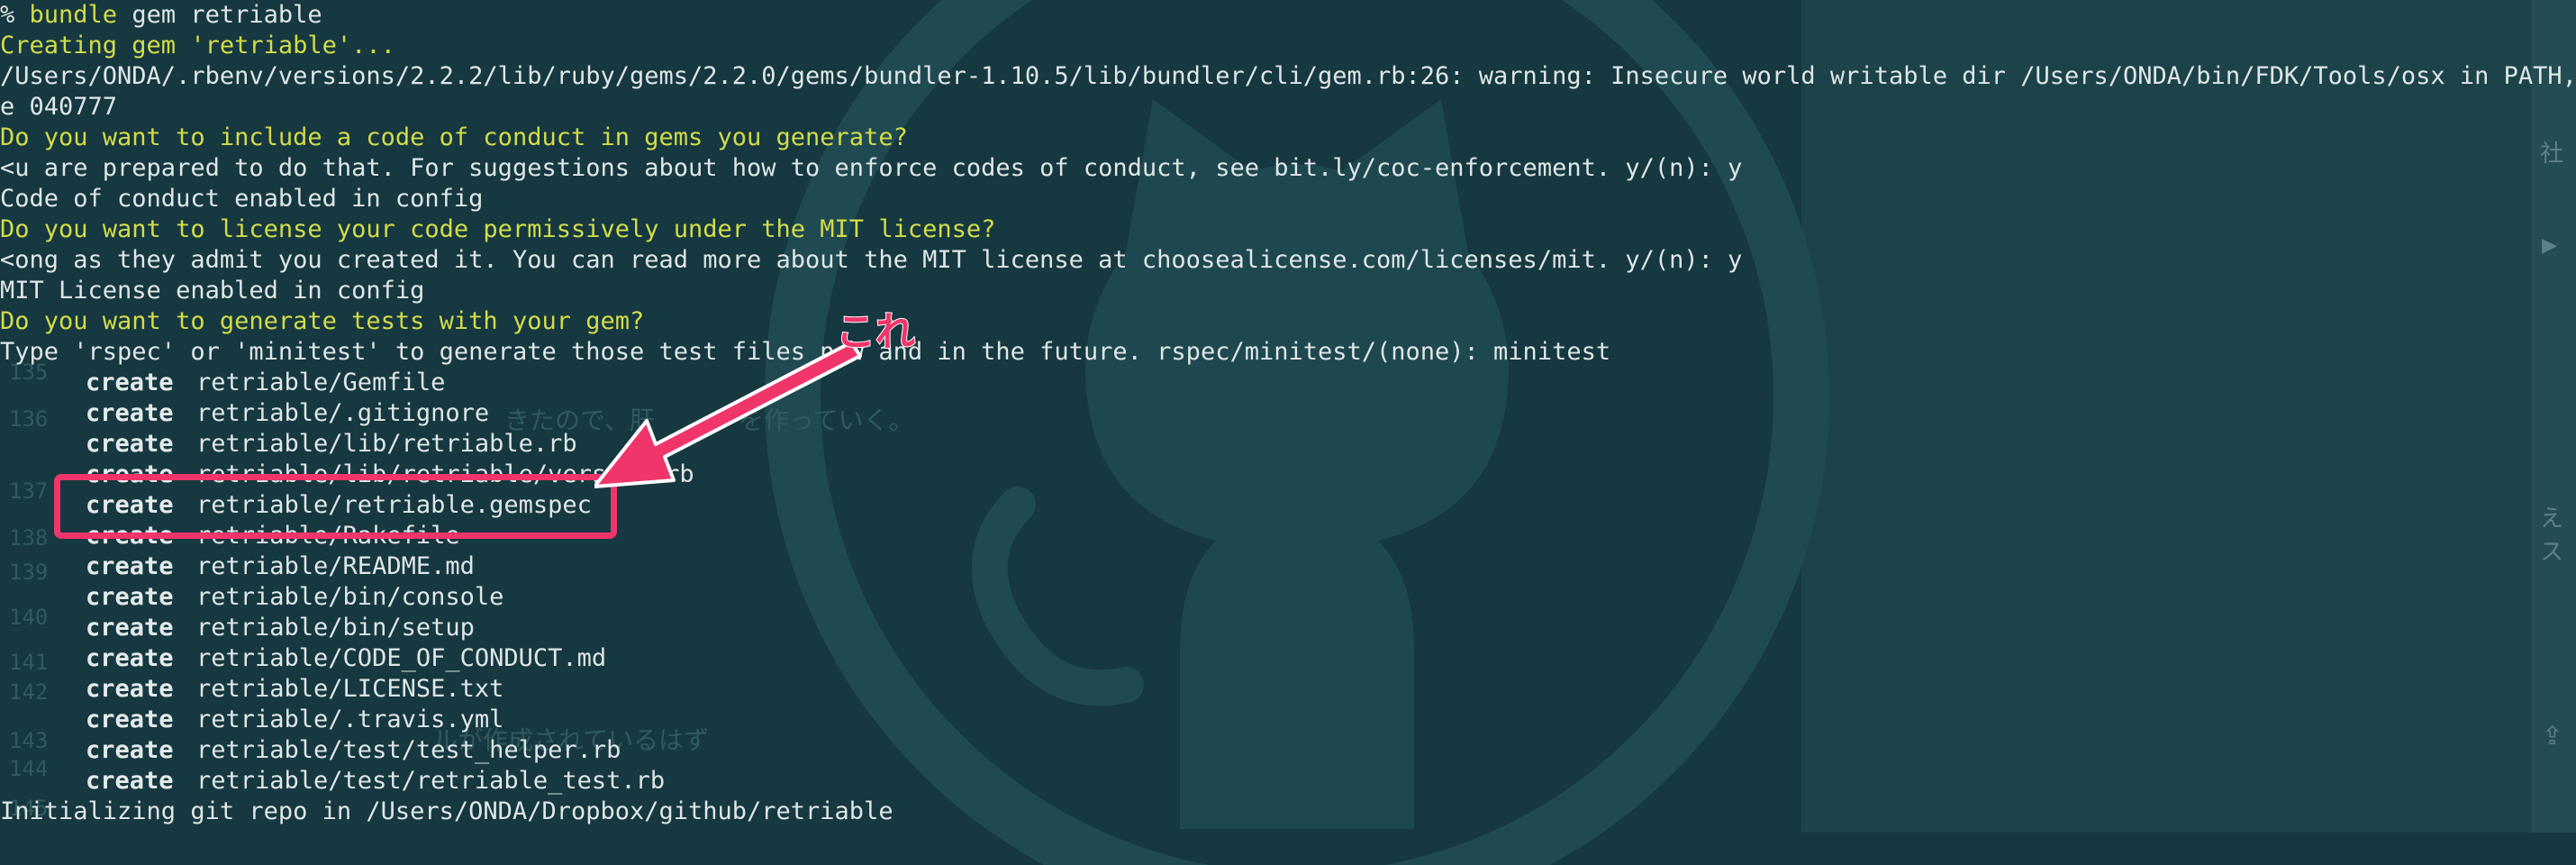 The height and width of the screenshot is (865, 2576). I want to click on create-line: create retriable/lib/retriable.rb, so click(1288, 444).